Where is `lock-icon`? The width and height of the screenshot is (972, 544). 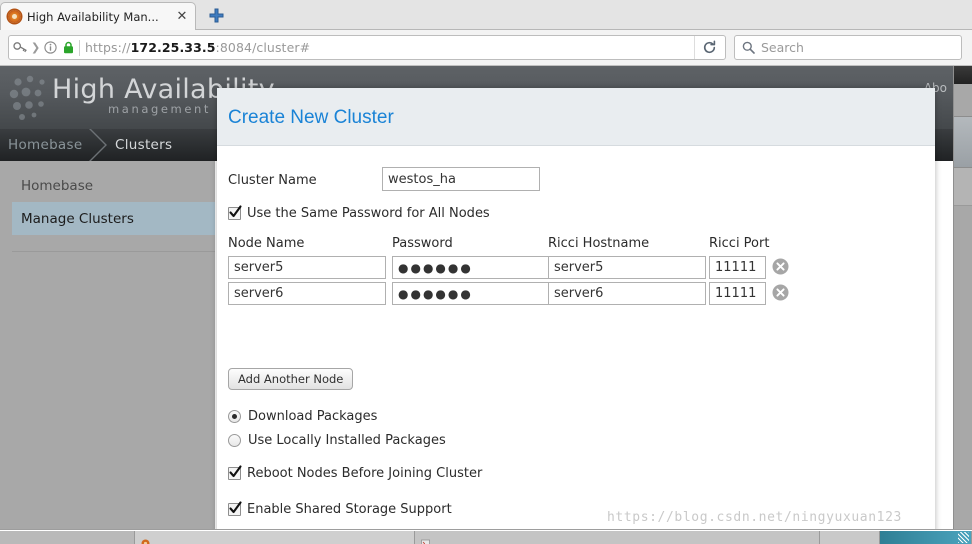 lock-icon is located at coordinates (68, 47).